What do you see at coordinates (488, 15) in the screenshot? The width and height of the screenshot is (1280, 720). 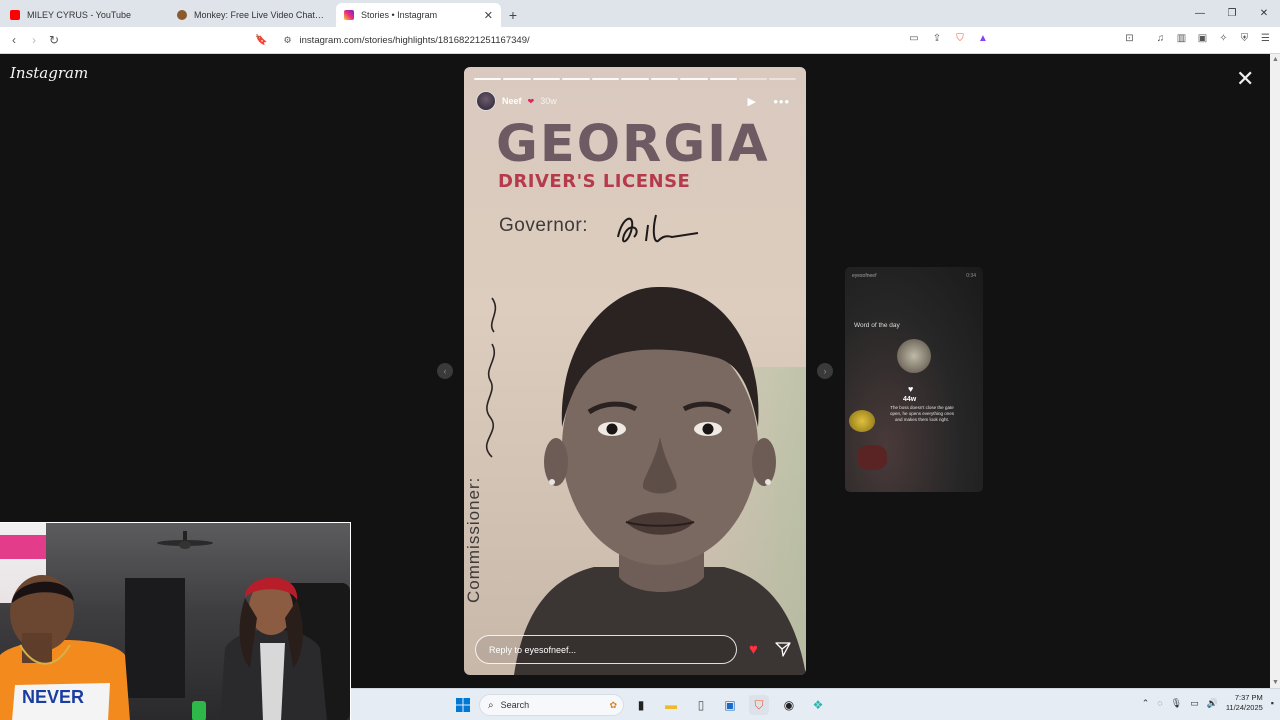 I see `tab-close-icon: ✕` at bounding box center [488, 15].